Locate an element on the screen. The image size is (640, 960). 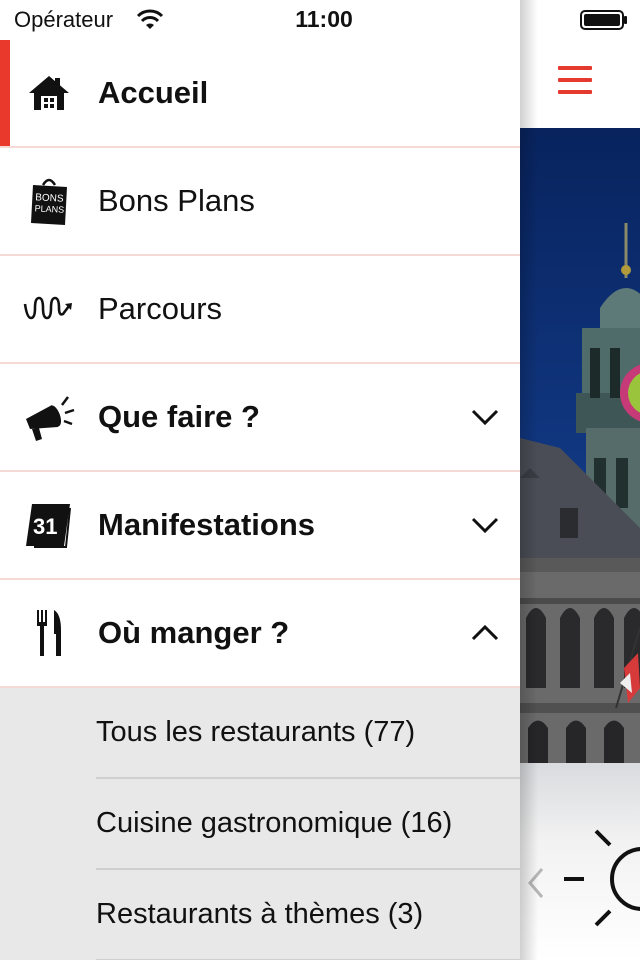
bons-plans-bag-icon: BONS PLANS is located at coordinates (49, 201).